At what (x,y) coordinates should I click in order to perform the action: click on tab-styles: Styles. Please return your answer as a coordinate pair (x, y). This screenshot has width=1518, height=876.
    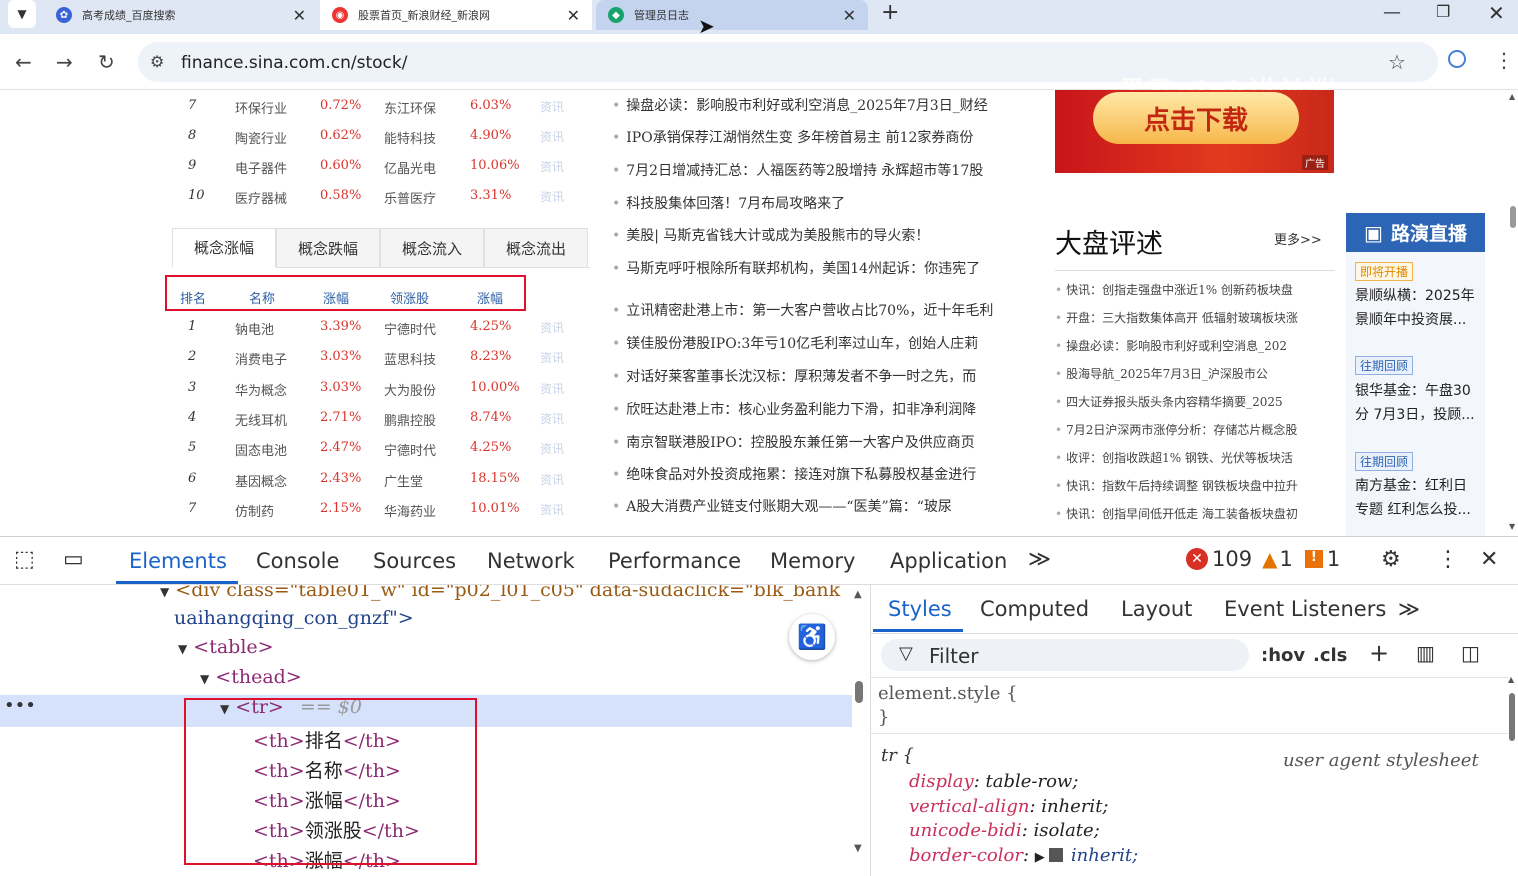
    Looking at the image, I should click on (920, 609).